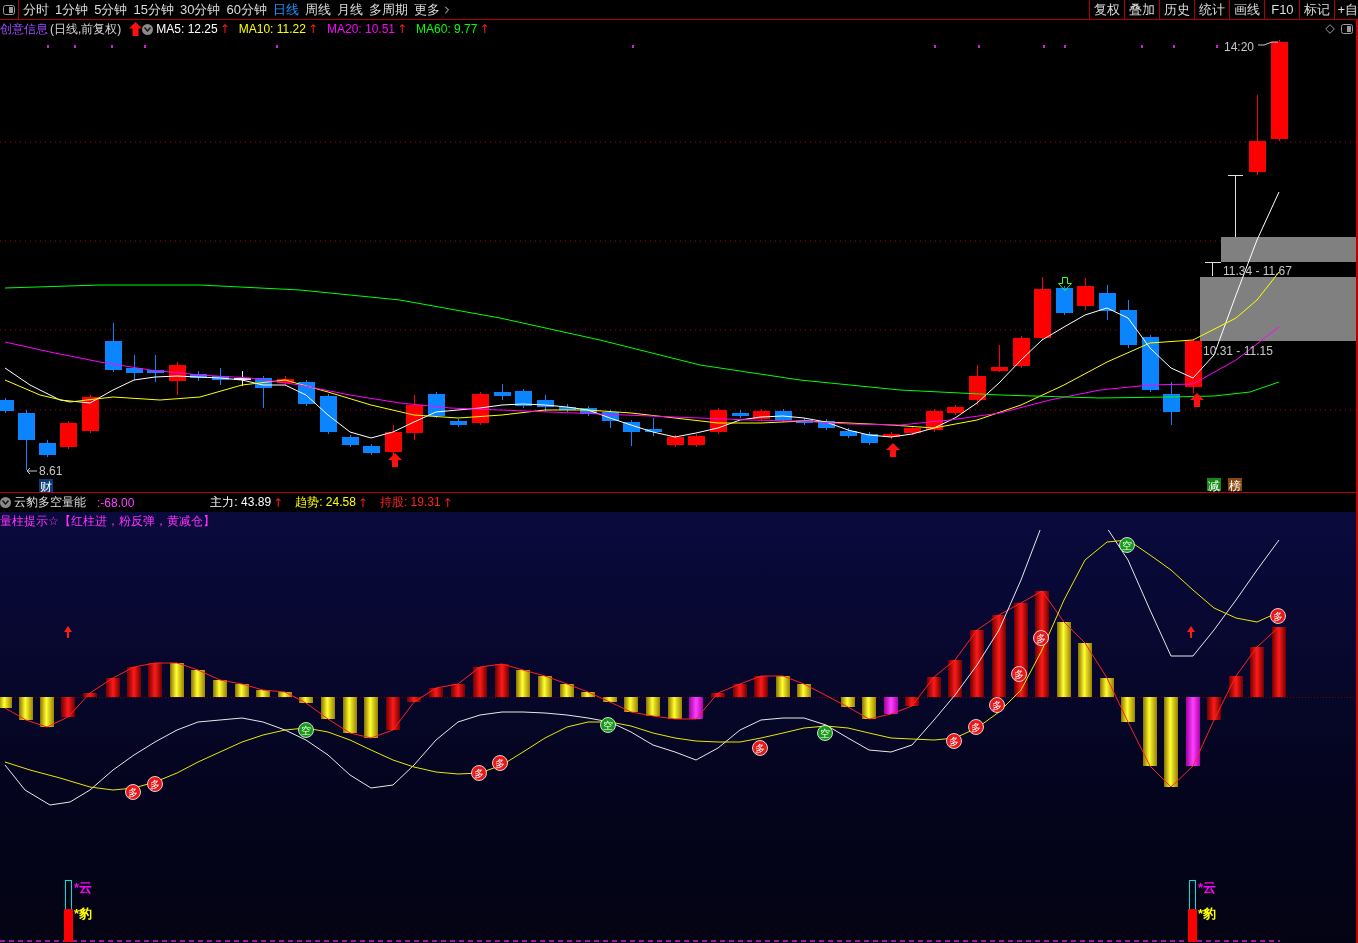 The height and width of the screenshot is (943, 1358). What do you see at coordinates (116, 502) in the screenshot?
I see `indicator-reading: :-68.00` at bounding box center [116, 502].